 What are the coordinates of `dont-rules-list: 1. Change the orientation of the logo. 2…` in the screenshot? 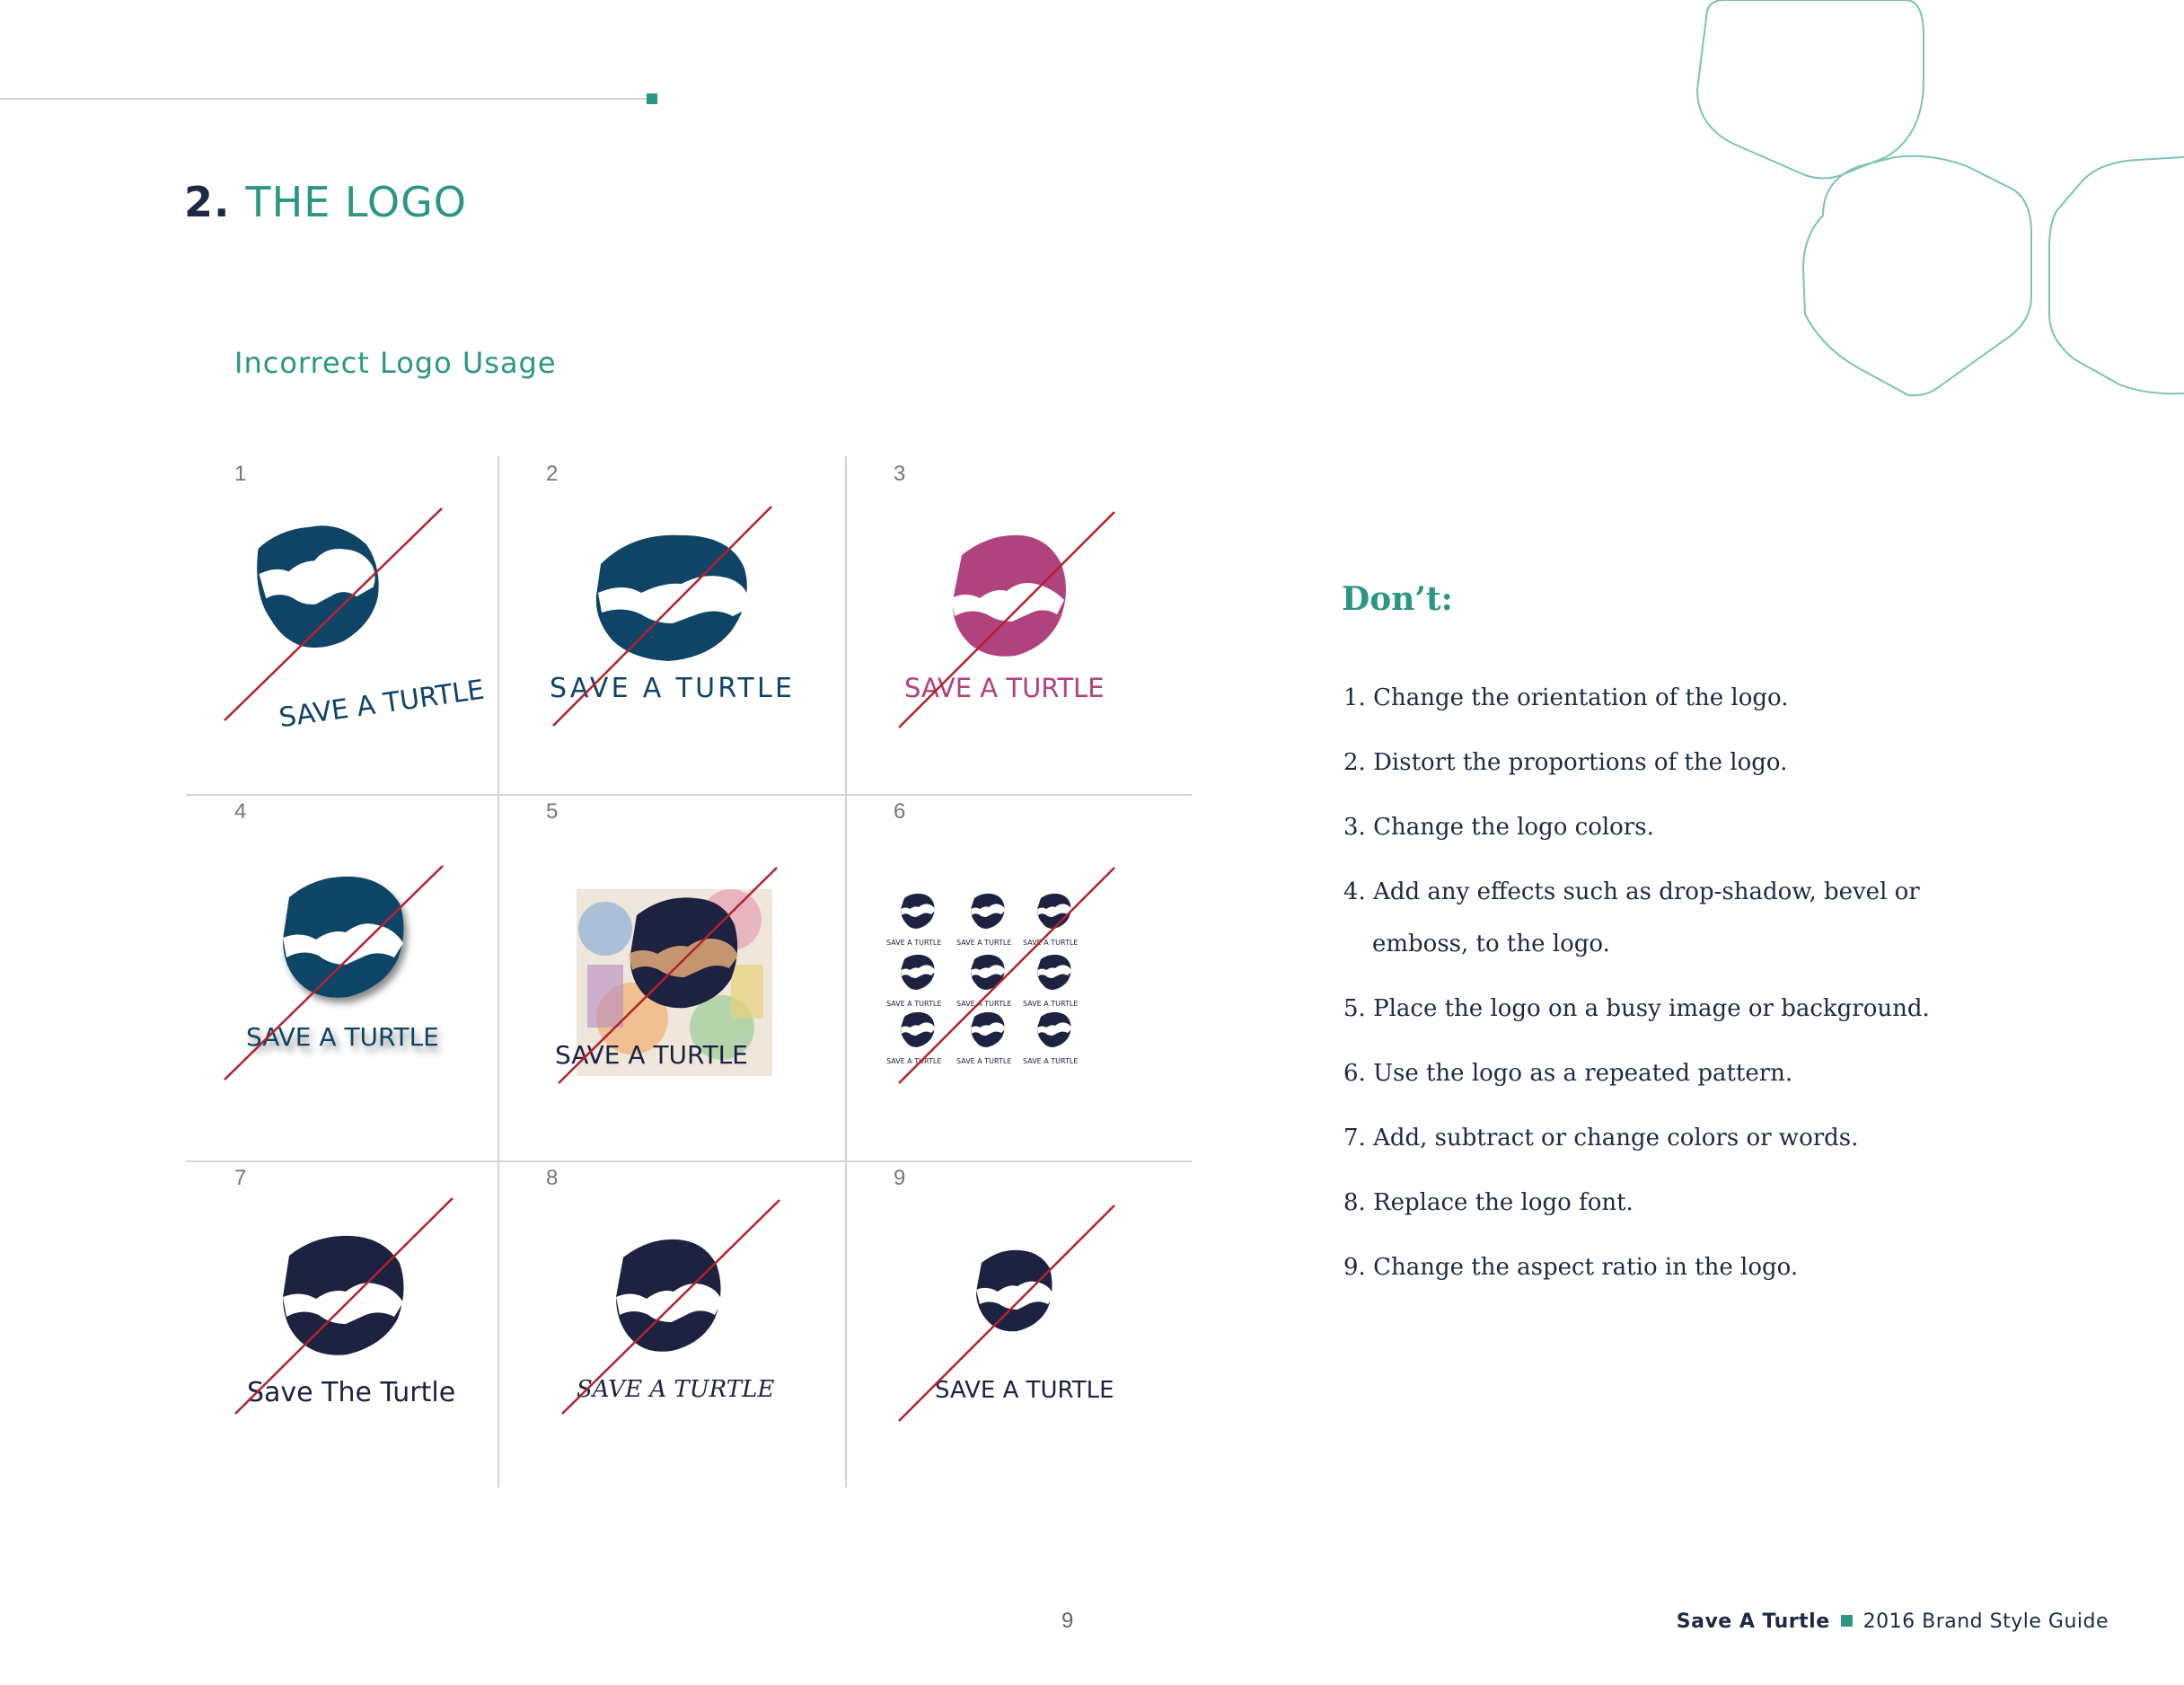 It's located at (1666, 989).